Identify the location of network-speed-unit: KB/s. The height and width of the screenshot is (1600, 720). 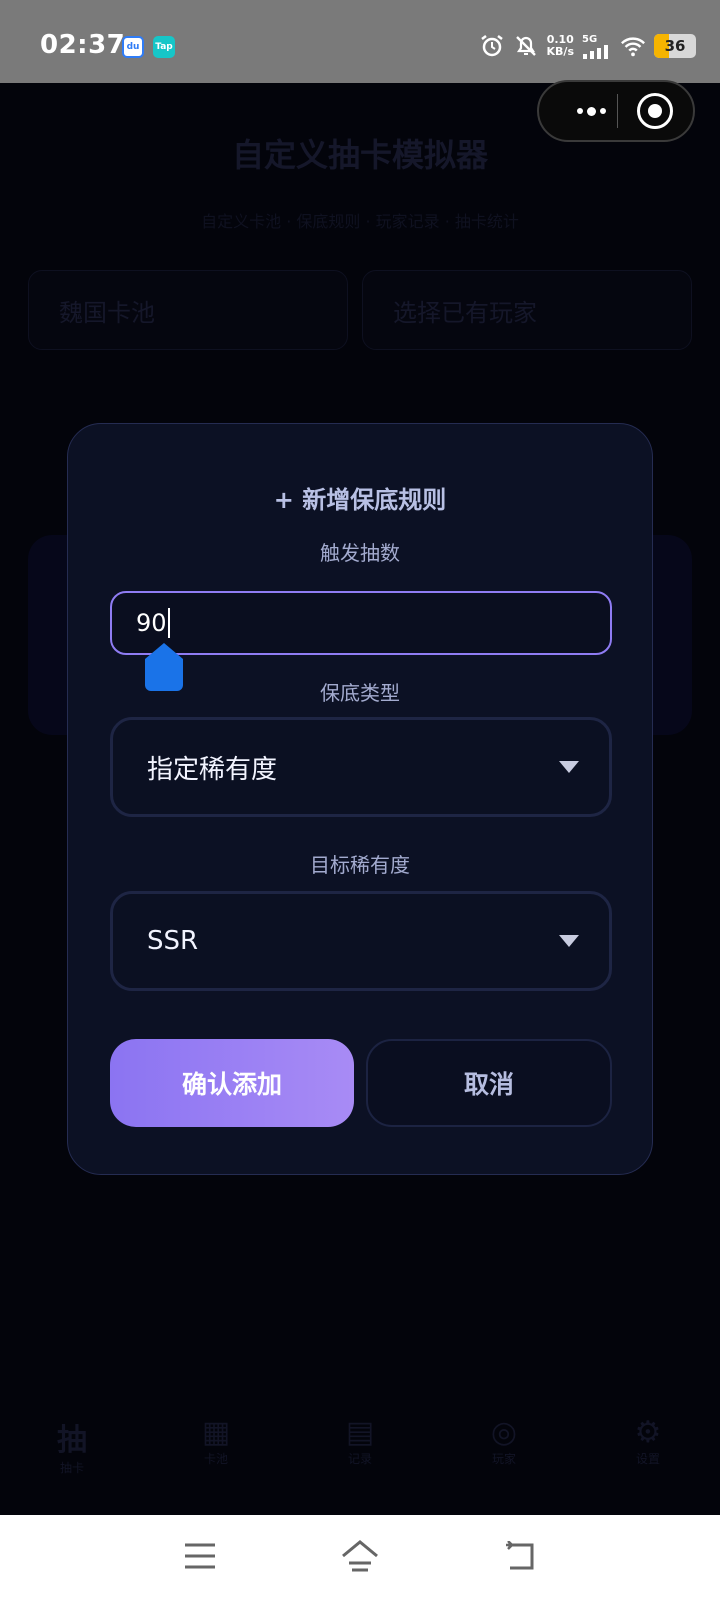
(560, 51).